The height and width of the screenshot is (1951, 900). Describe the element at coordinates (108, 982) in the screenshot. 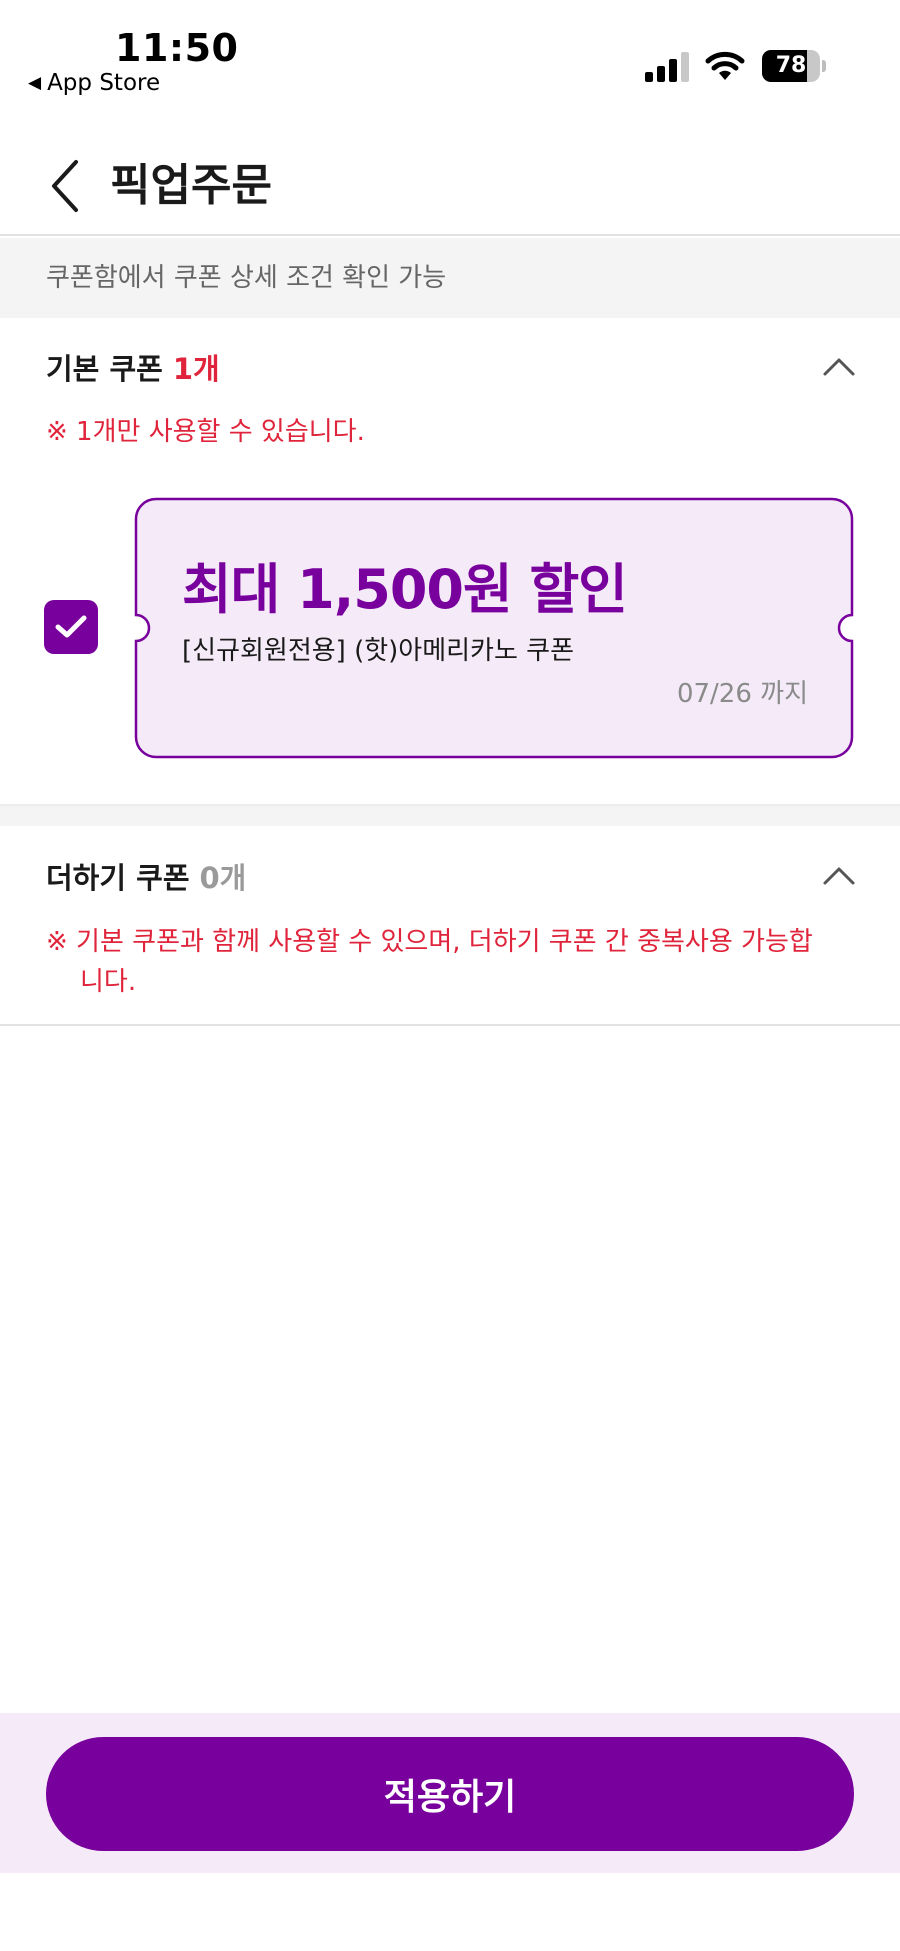

I see `plus-coupon-notice-line2: 니다.` at that location.